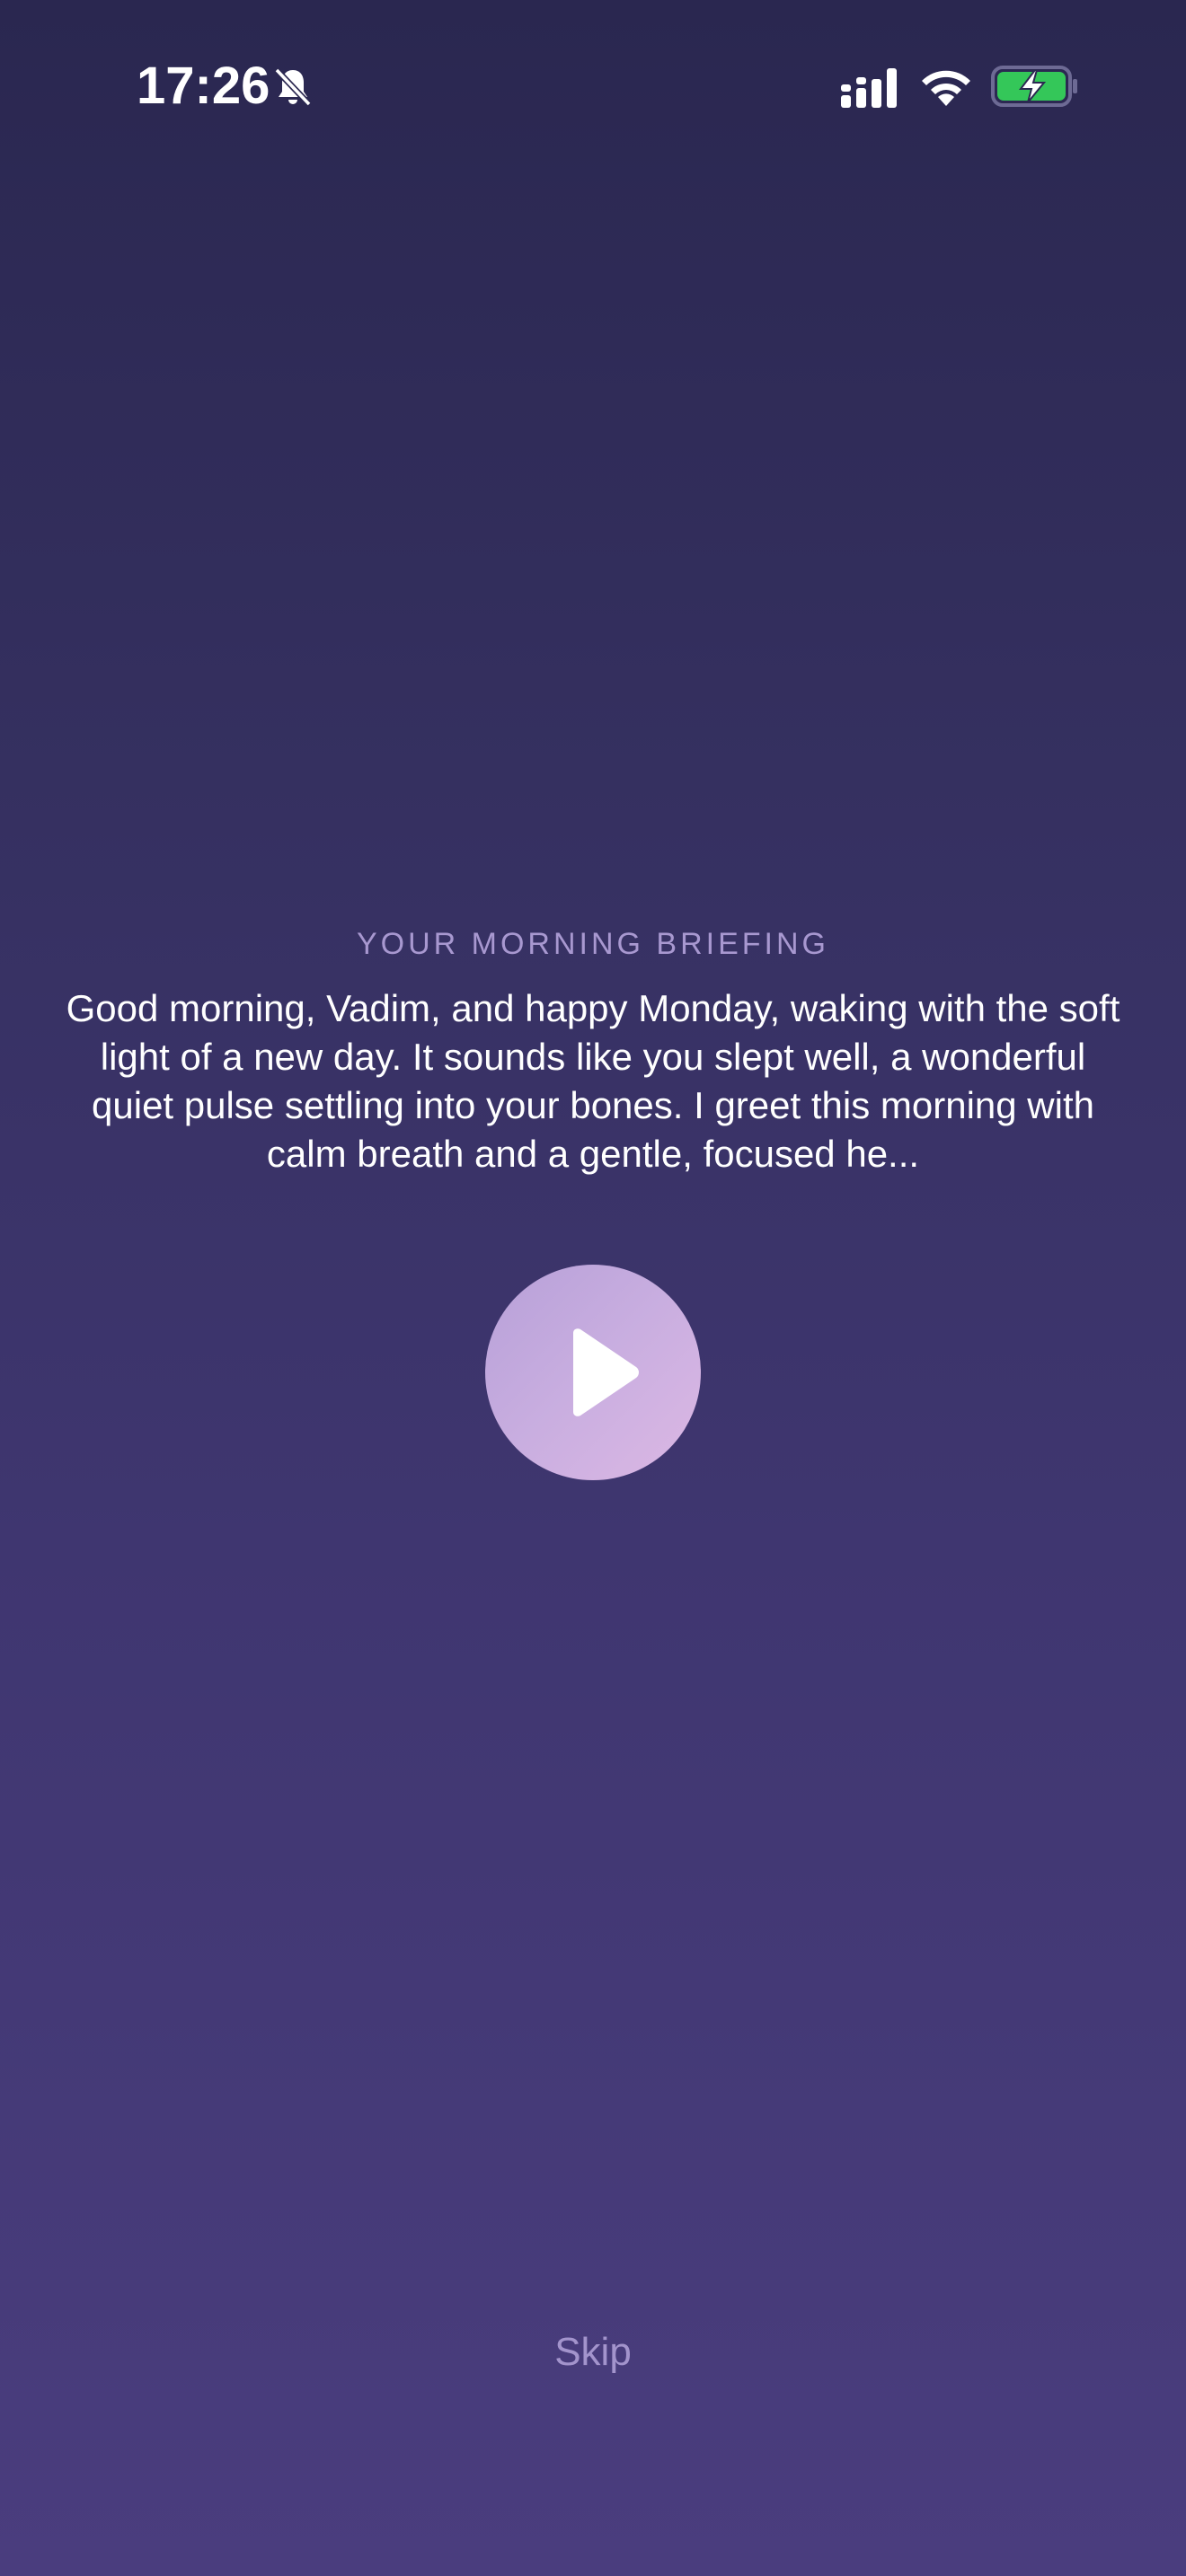 The image size is (1186, 2576). Describe the element at coordinates (593, 90) in the screenshot. I see `status-bar: 17:26` at that location.